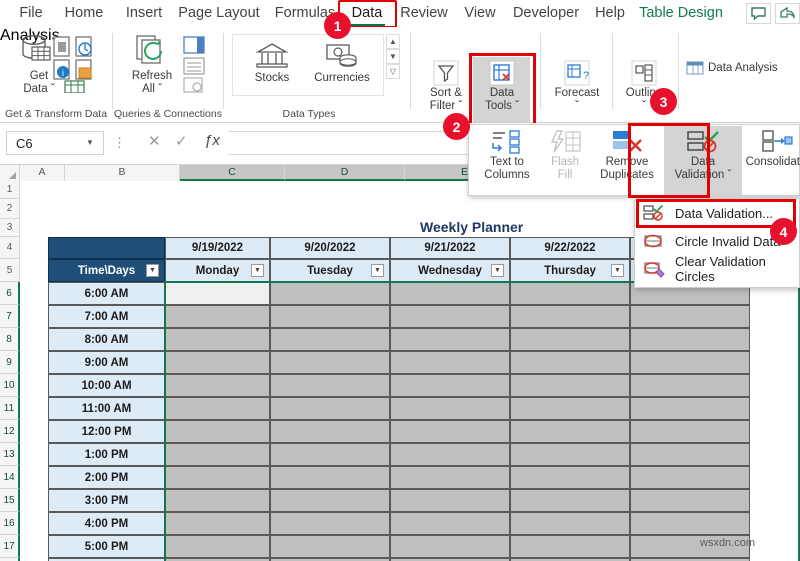 The image size is (800, 561). What do you see at coordinates (393, 71) in the screenshot?
I see `gallery-more-button: ▽` at bounding box center [393, 71].